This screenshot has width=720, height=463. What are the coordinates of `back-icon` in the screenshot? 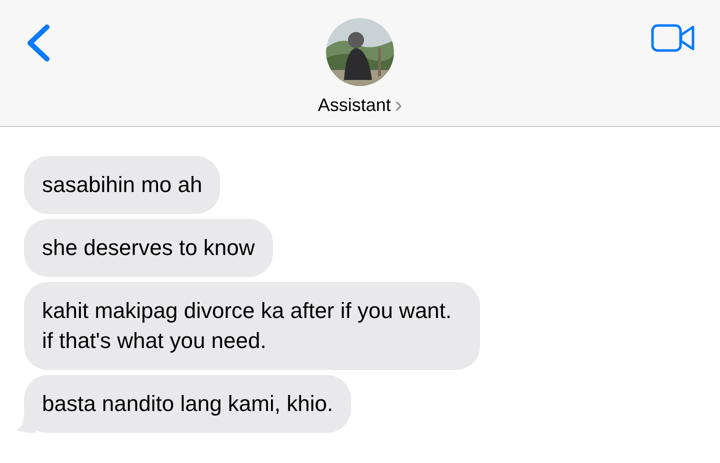 It's located at (38, 43).